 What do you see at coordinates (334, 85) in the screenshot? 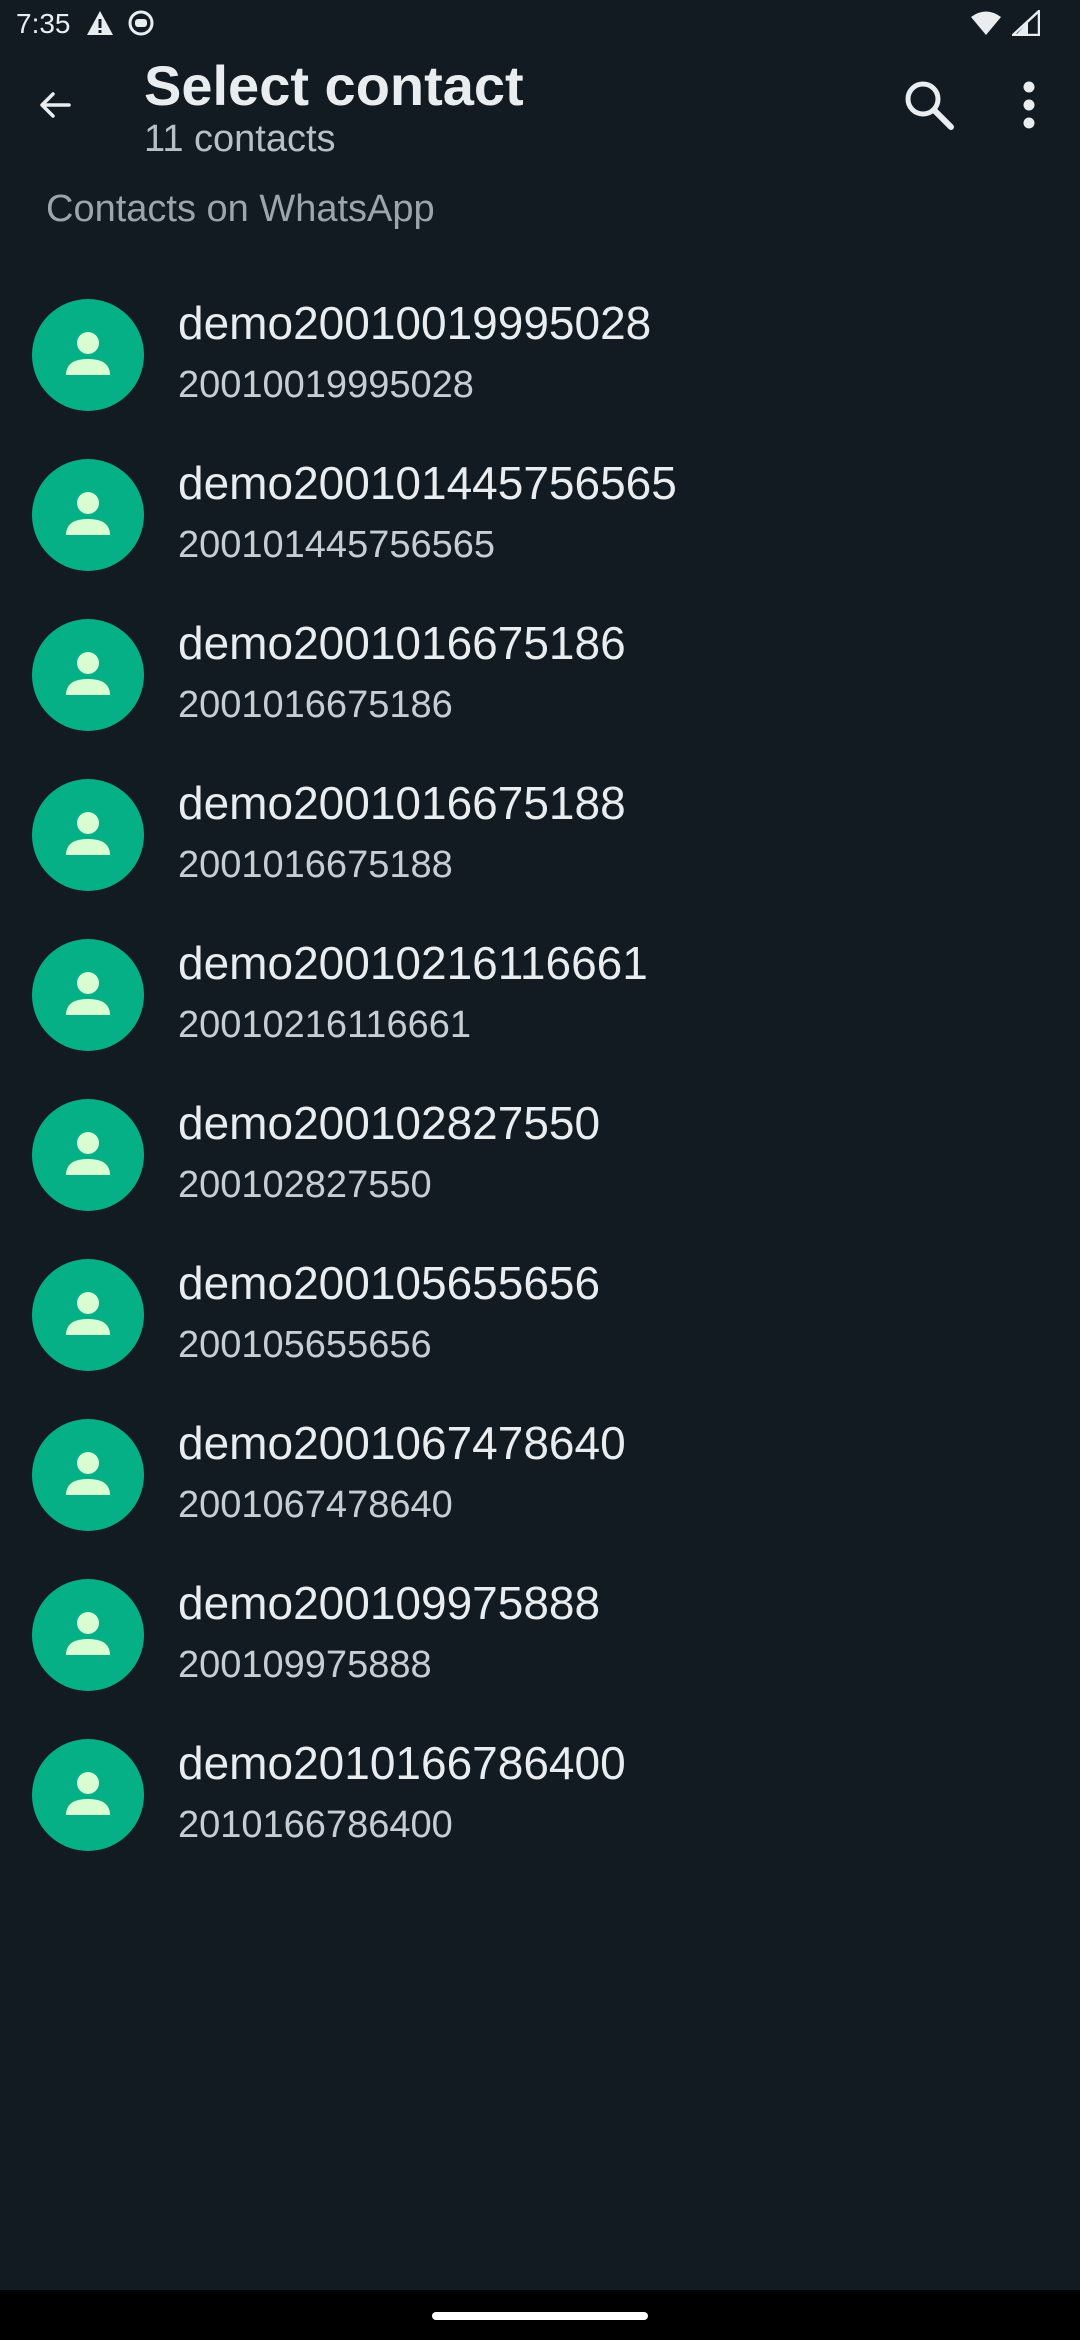
I see `page-title: Select contact` at bounding box center [334, 85].